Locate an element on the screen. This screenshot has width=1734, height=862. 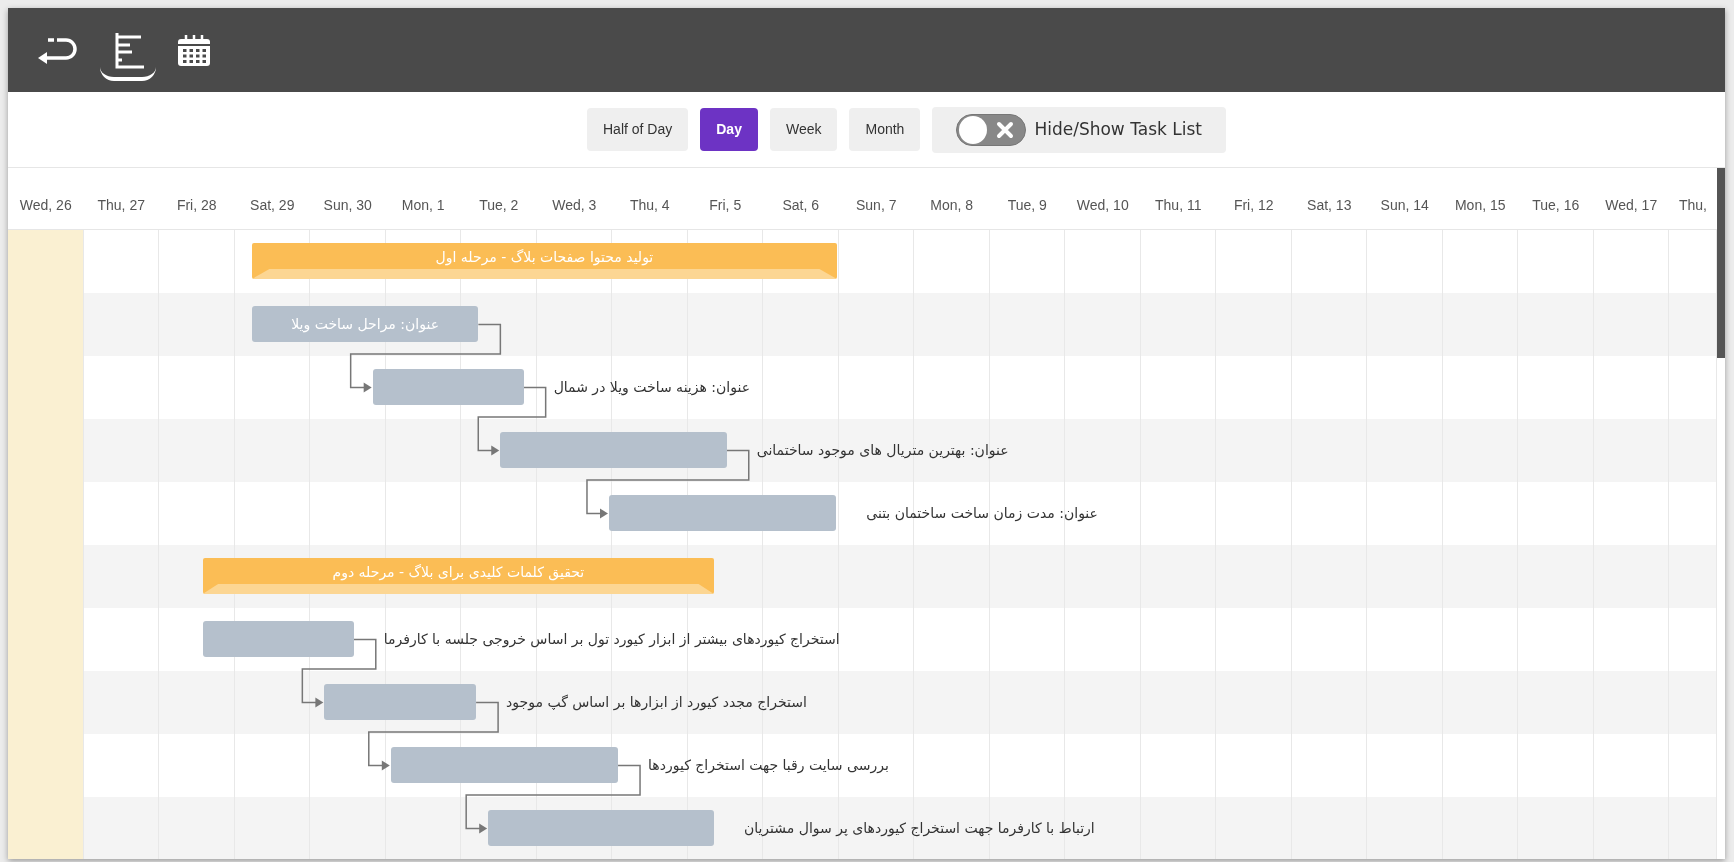
date-header: Wed, 26 is located at coordinates (45, 205).